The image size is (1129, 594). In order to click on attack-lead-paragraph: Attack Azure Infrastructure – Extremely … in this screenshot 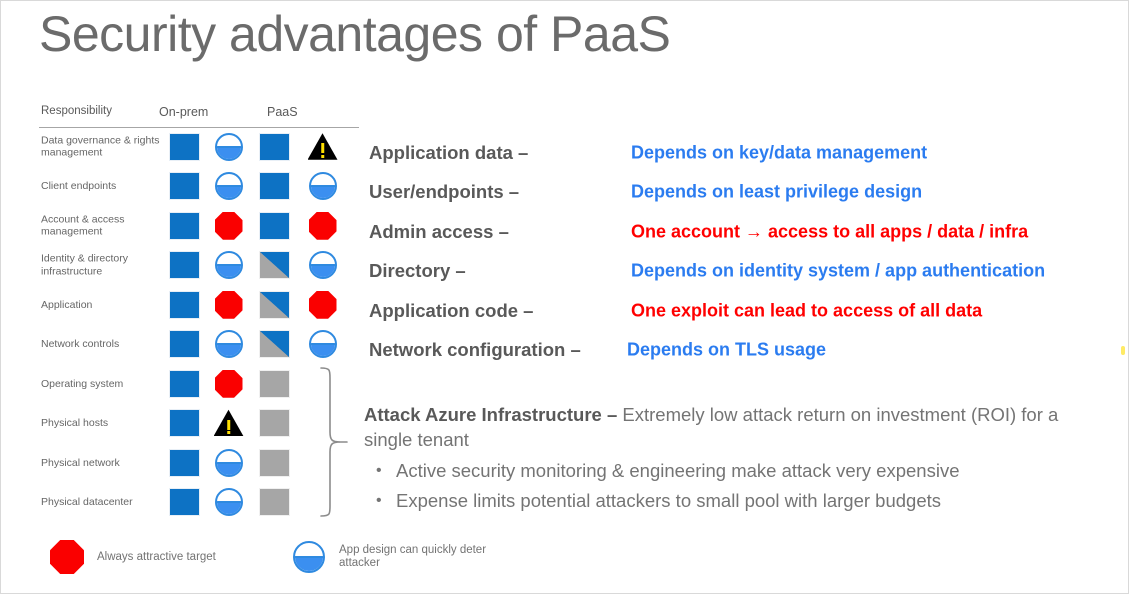, I will do `click(719, 427)`.